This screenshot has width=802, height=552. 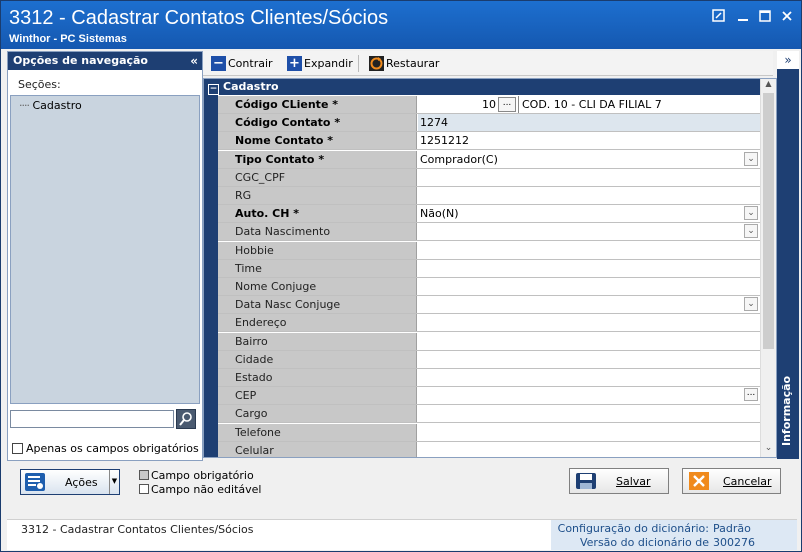 I want to click on field-label: Hobbie, so click(x=317, y=250).